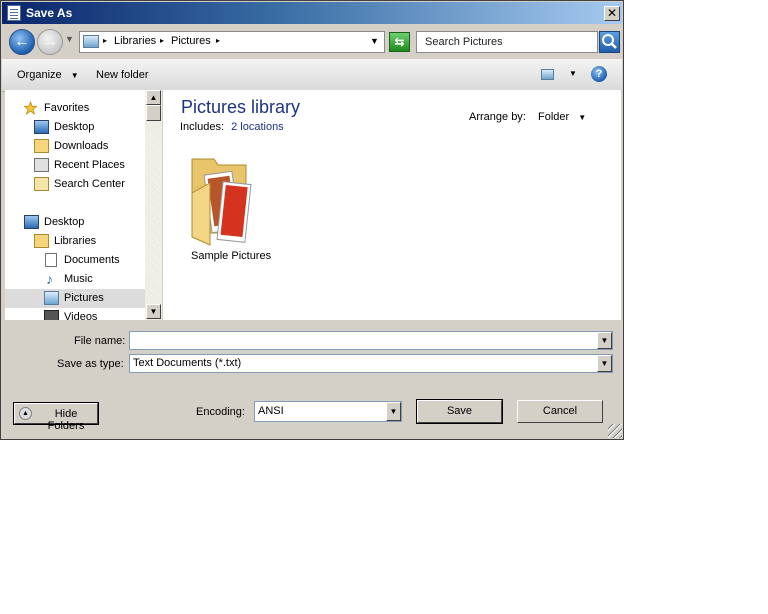 The height and width of the screenshot is (614, 768). I want to click on pictures-icon, so click(51, 298).